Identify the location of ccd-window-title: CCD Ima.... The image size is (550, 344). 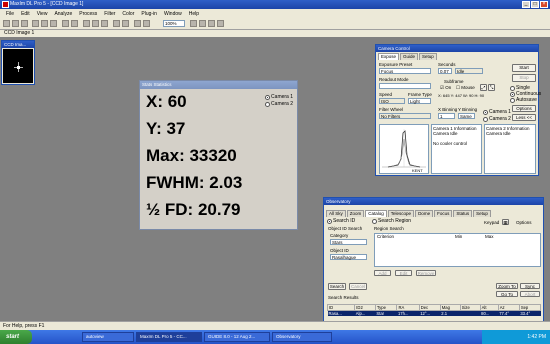
(18, 44).